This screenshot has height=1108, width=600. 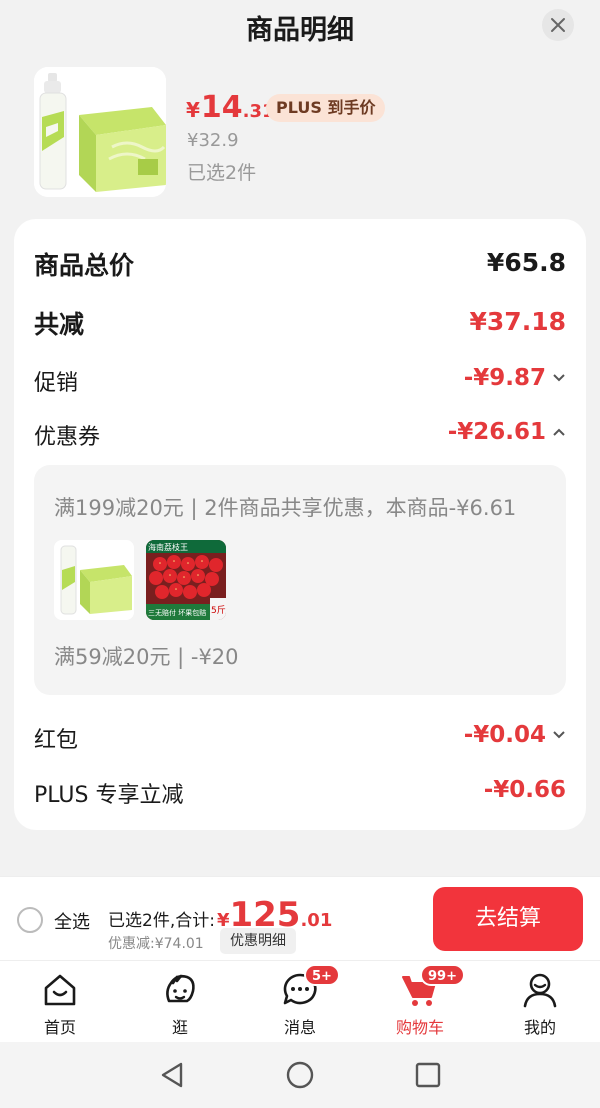 I want to click on coupon-value: -¥26.61, so click(x=496, y=432).